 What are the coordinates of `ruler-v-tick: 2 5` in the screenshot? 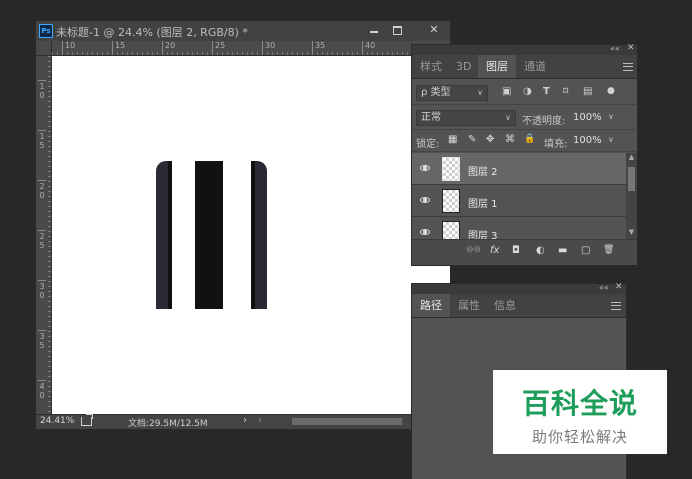 It's located at (42, 240).